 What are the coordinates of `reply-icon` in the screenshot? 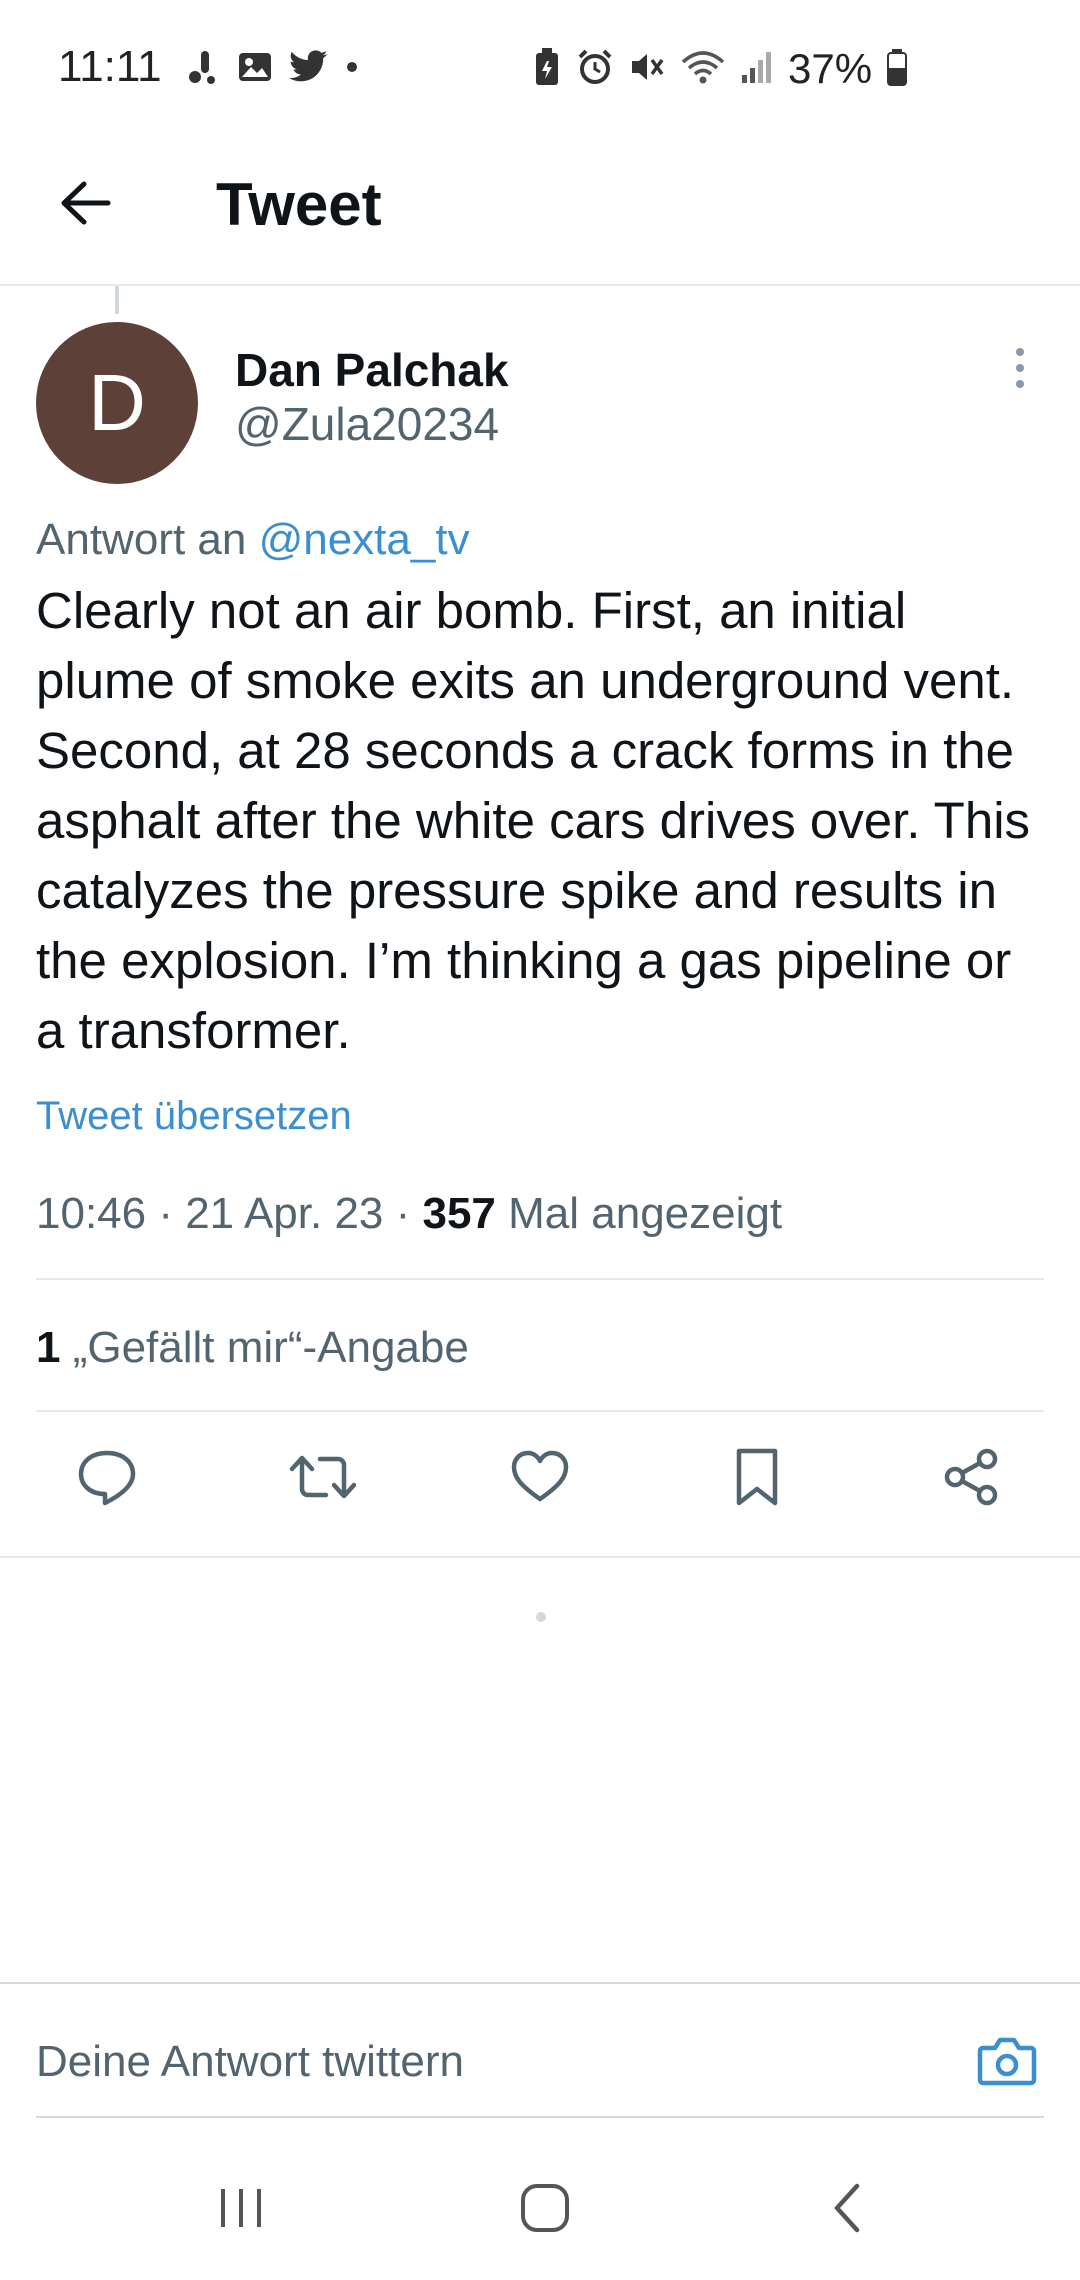 It's located at (107, 1479).